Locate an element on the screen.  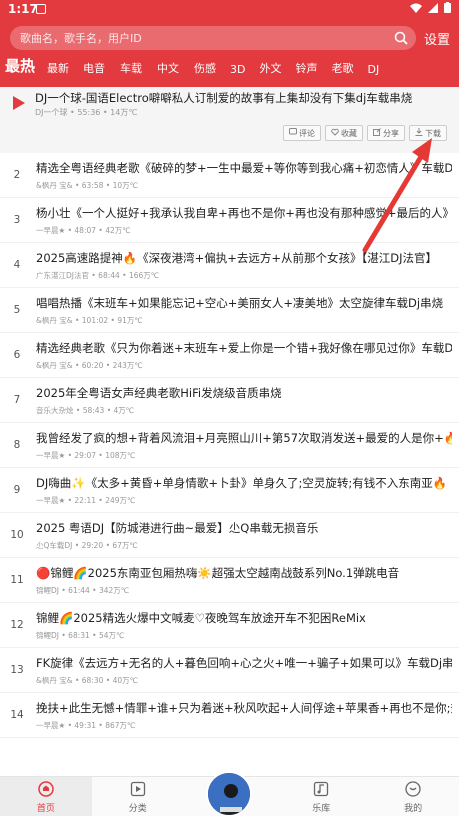
tab-car: 车载 is located at coordinates (131, 68).